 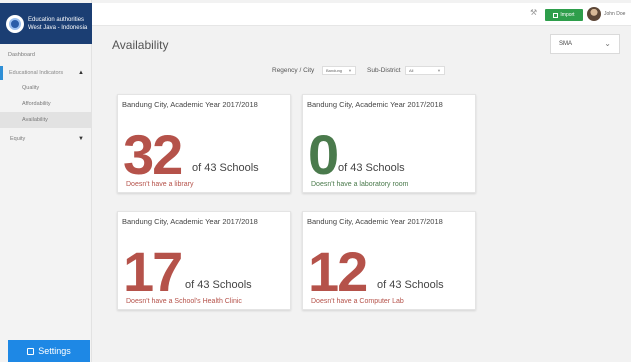 I want to click on stat-description: Doesn't have a library, so click(x=160, y=184).